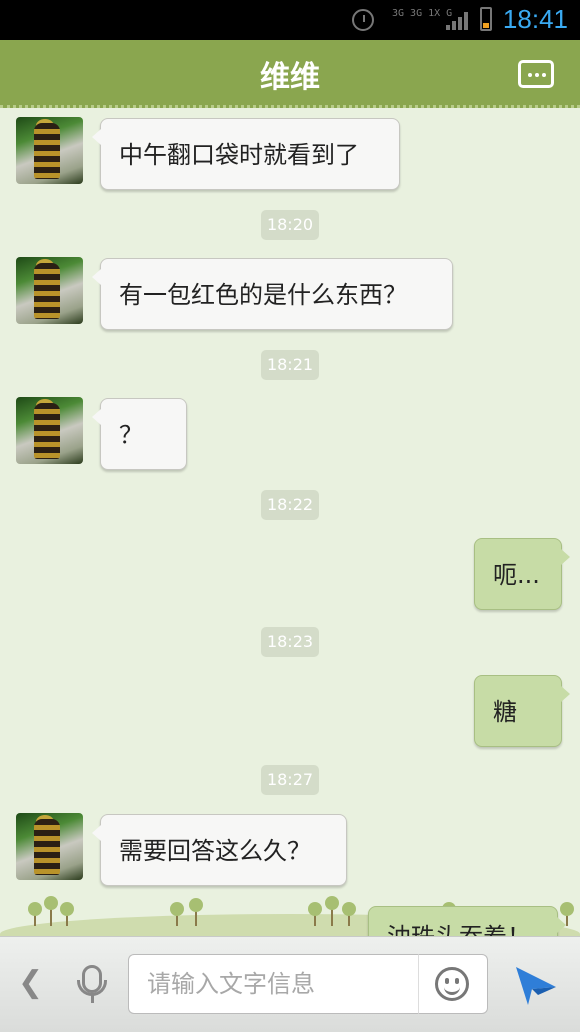 This screenshot has width=580, height=1032. Describe the element at coordinates (272, 294) in the screenshot. I see `message-bubble-incoming: 有一包红色的是什么东西？` at that location.